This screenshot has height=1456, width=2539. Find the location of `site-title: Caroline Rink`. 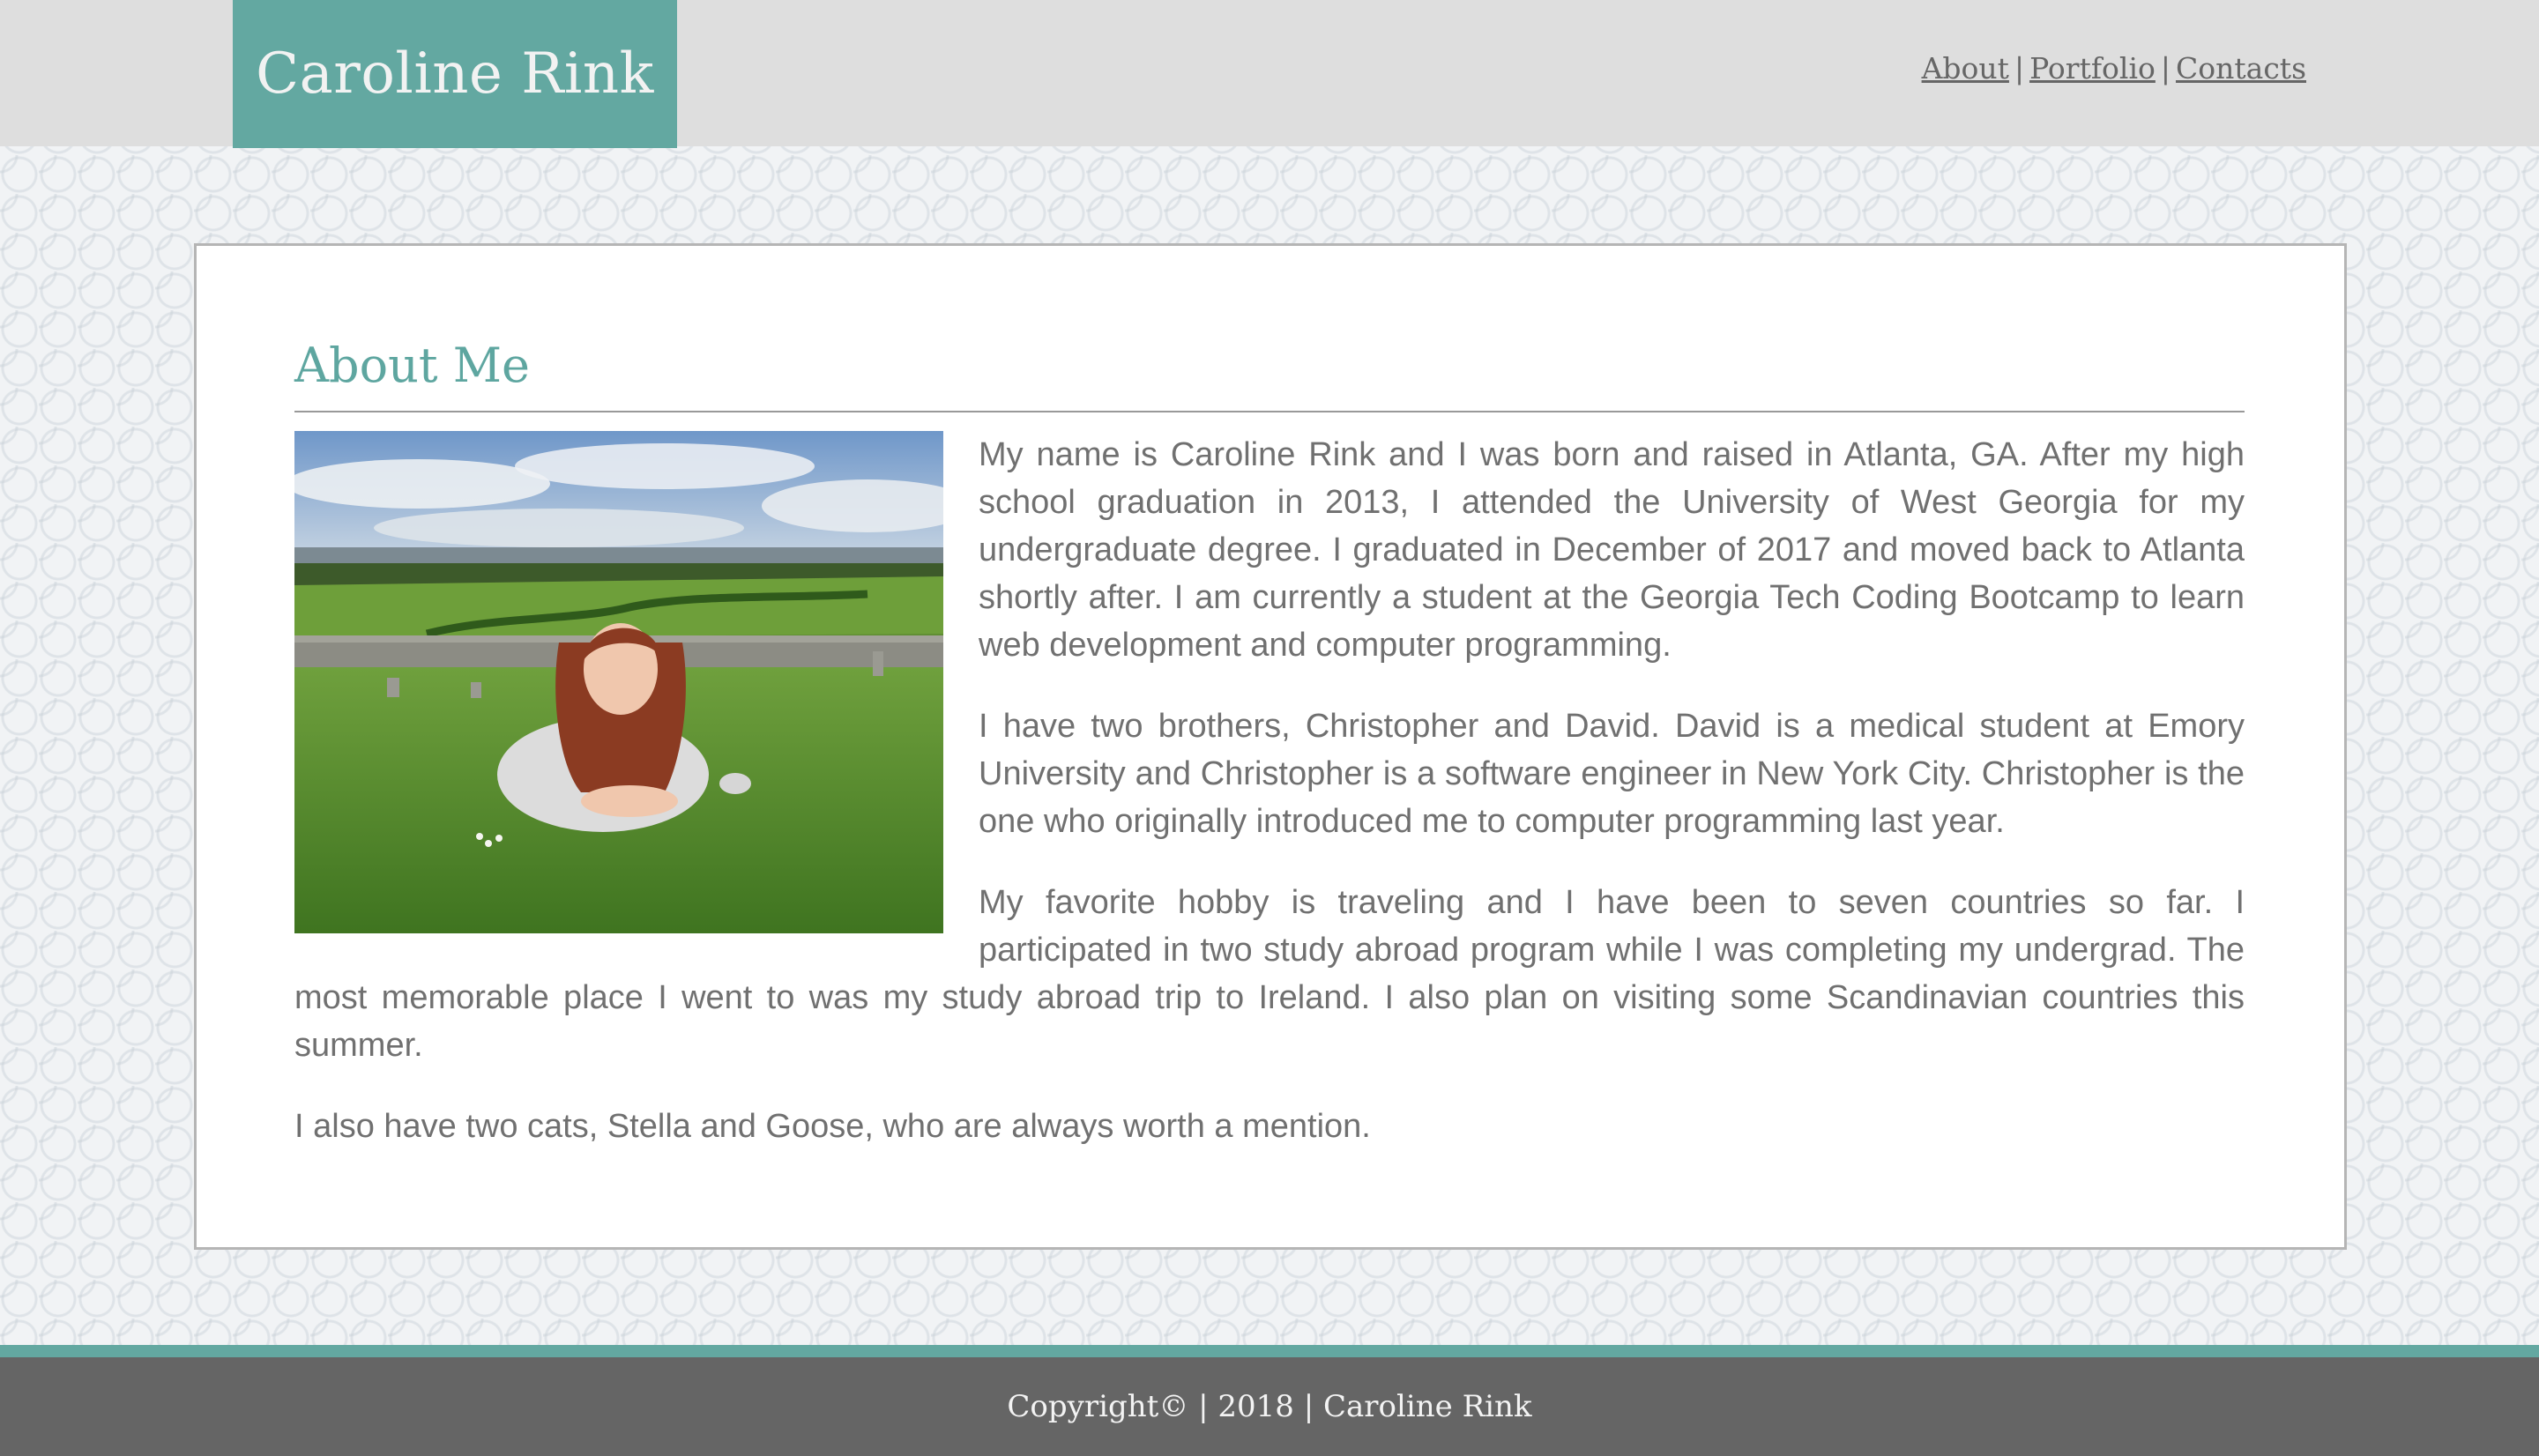

site-title: Caroline Rink is located at coordinates (455, 74).